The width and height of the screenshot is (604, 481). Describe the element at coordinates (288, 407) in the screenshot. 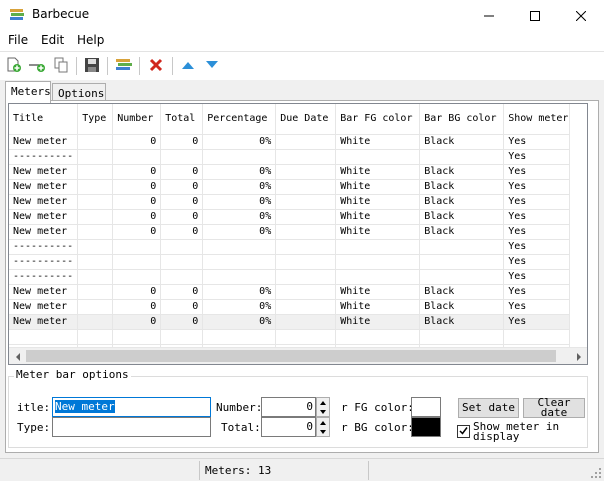

I see `number-input: 0` at that location.